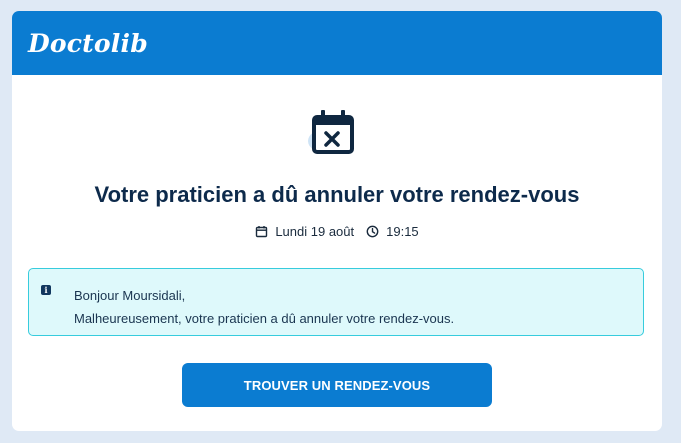 This screenshot has height=443, width=681. I want to click on doctolib-logo: Doctolib, so click(88, 43).